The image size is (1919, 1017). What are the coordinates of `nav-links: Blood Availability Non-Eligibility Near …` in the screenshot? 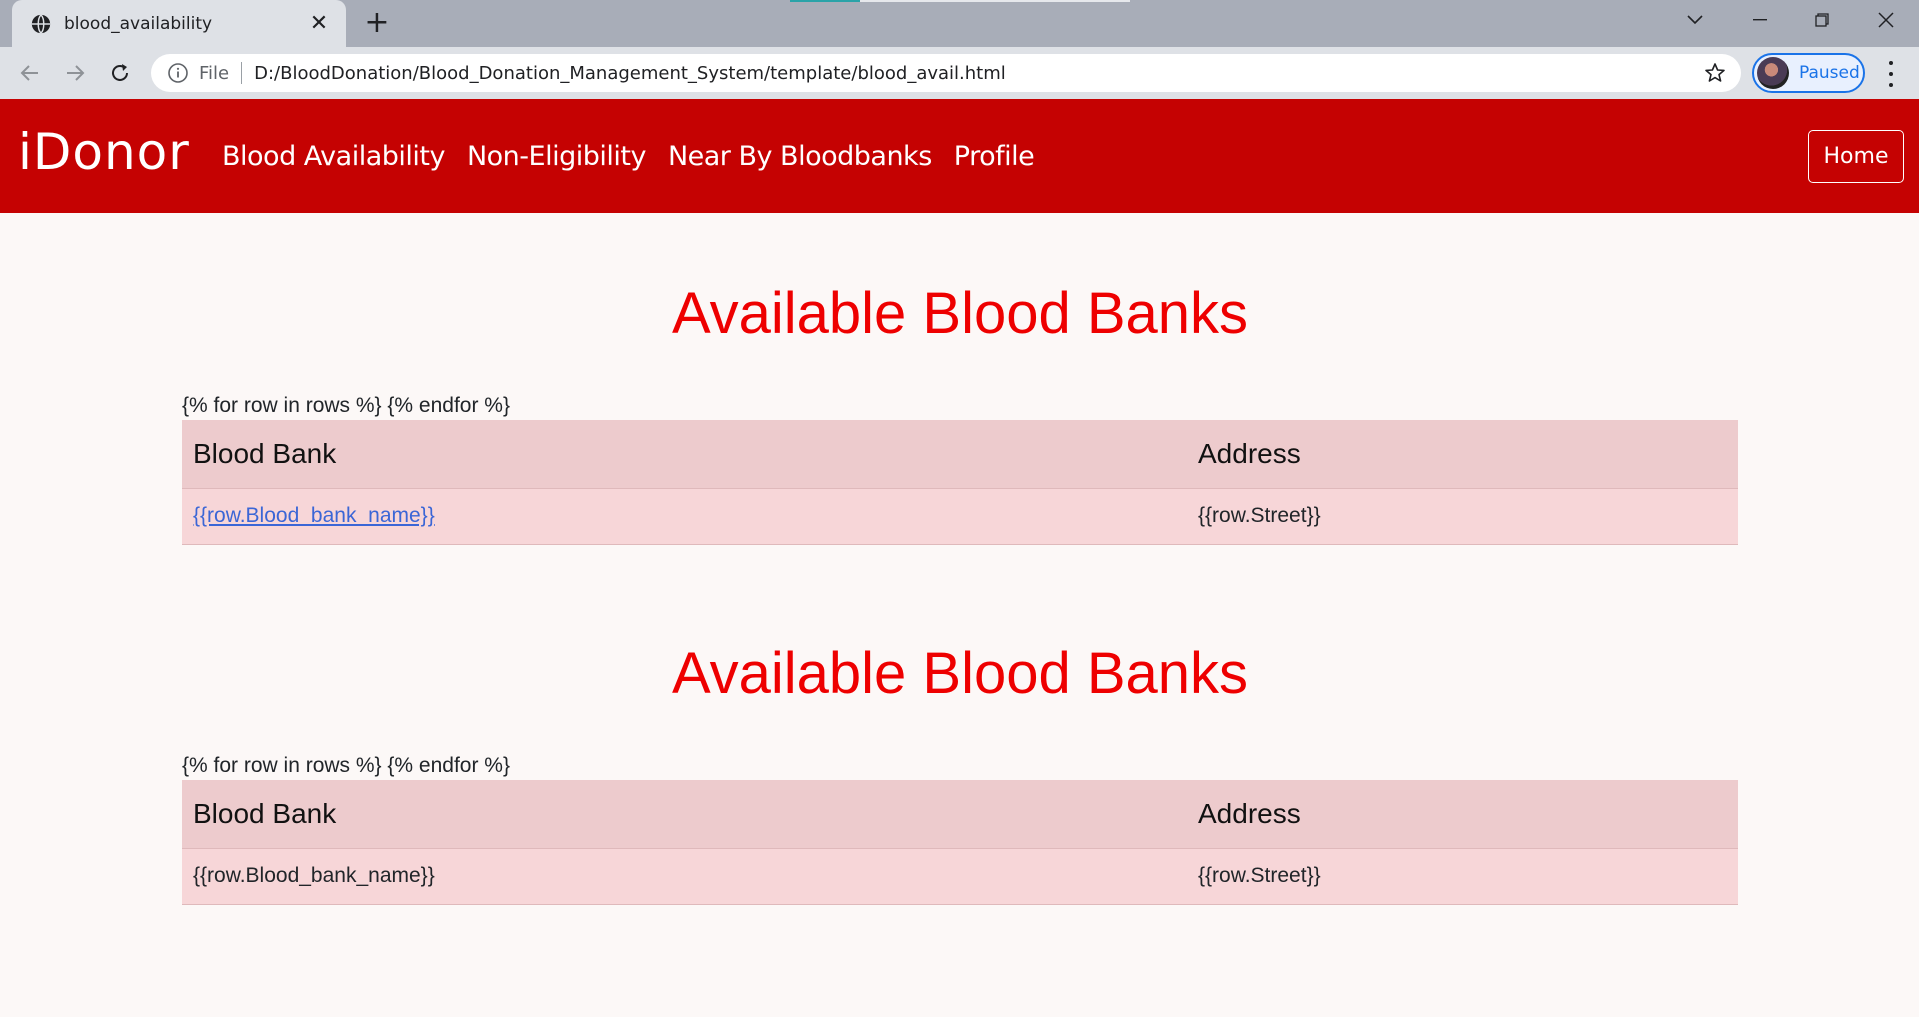 It's located at (628, 156).